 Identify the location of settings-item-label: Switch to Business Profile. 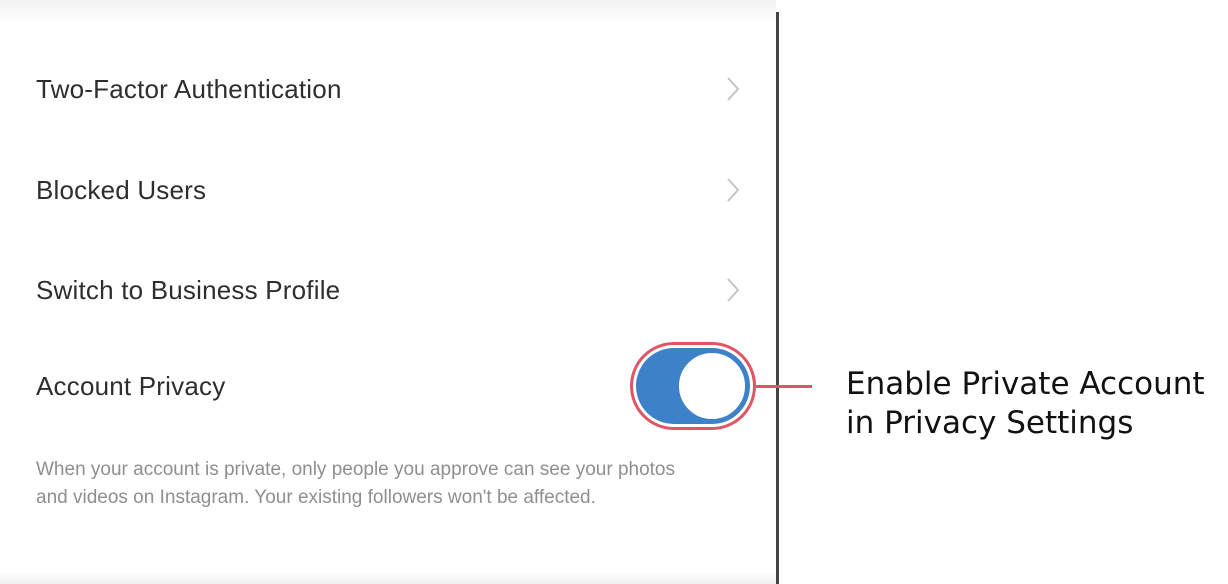
(188, 289).